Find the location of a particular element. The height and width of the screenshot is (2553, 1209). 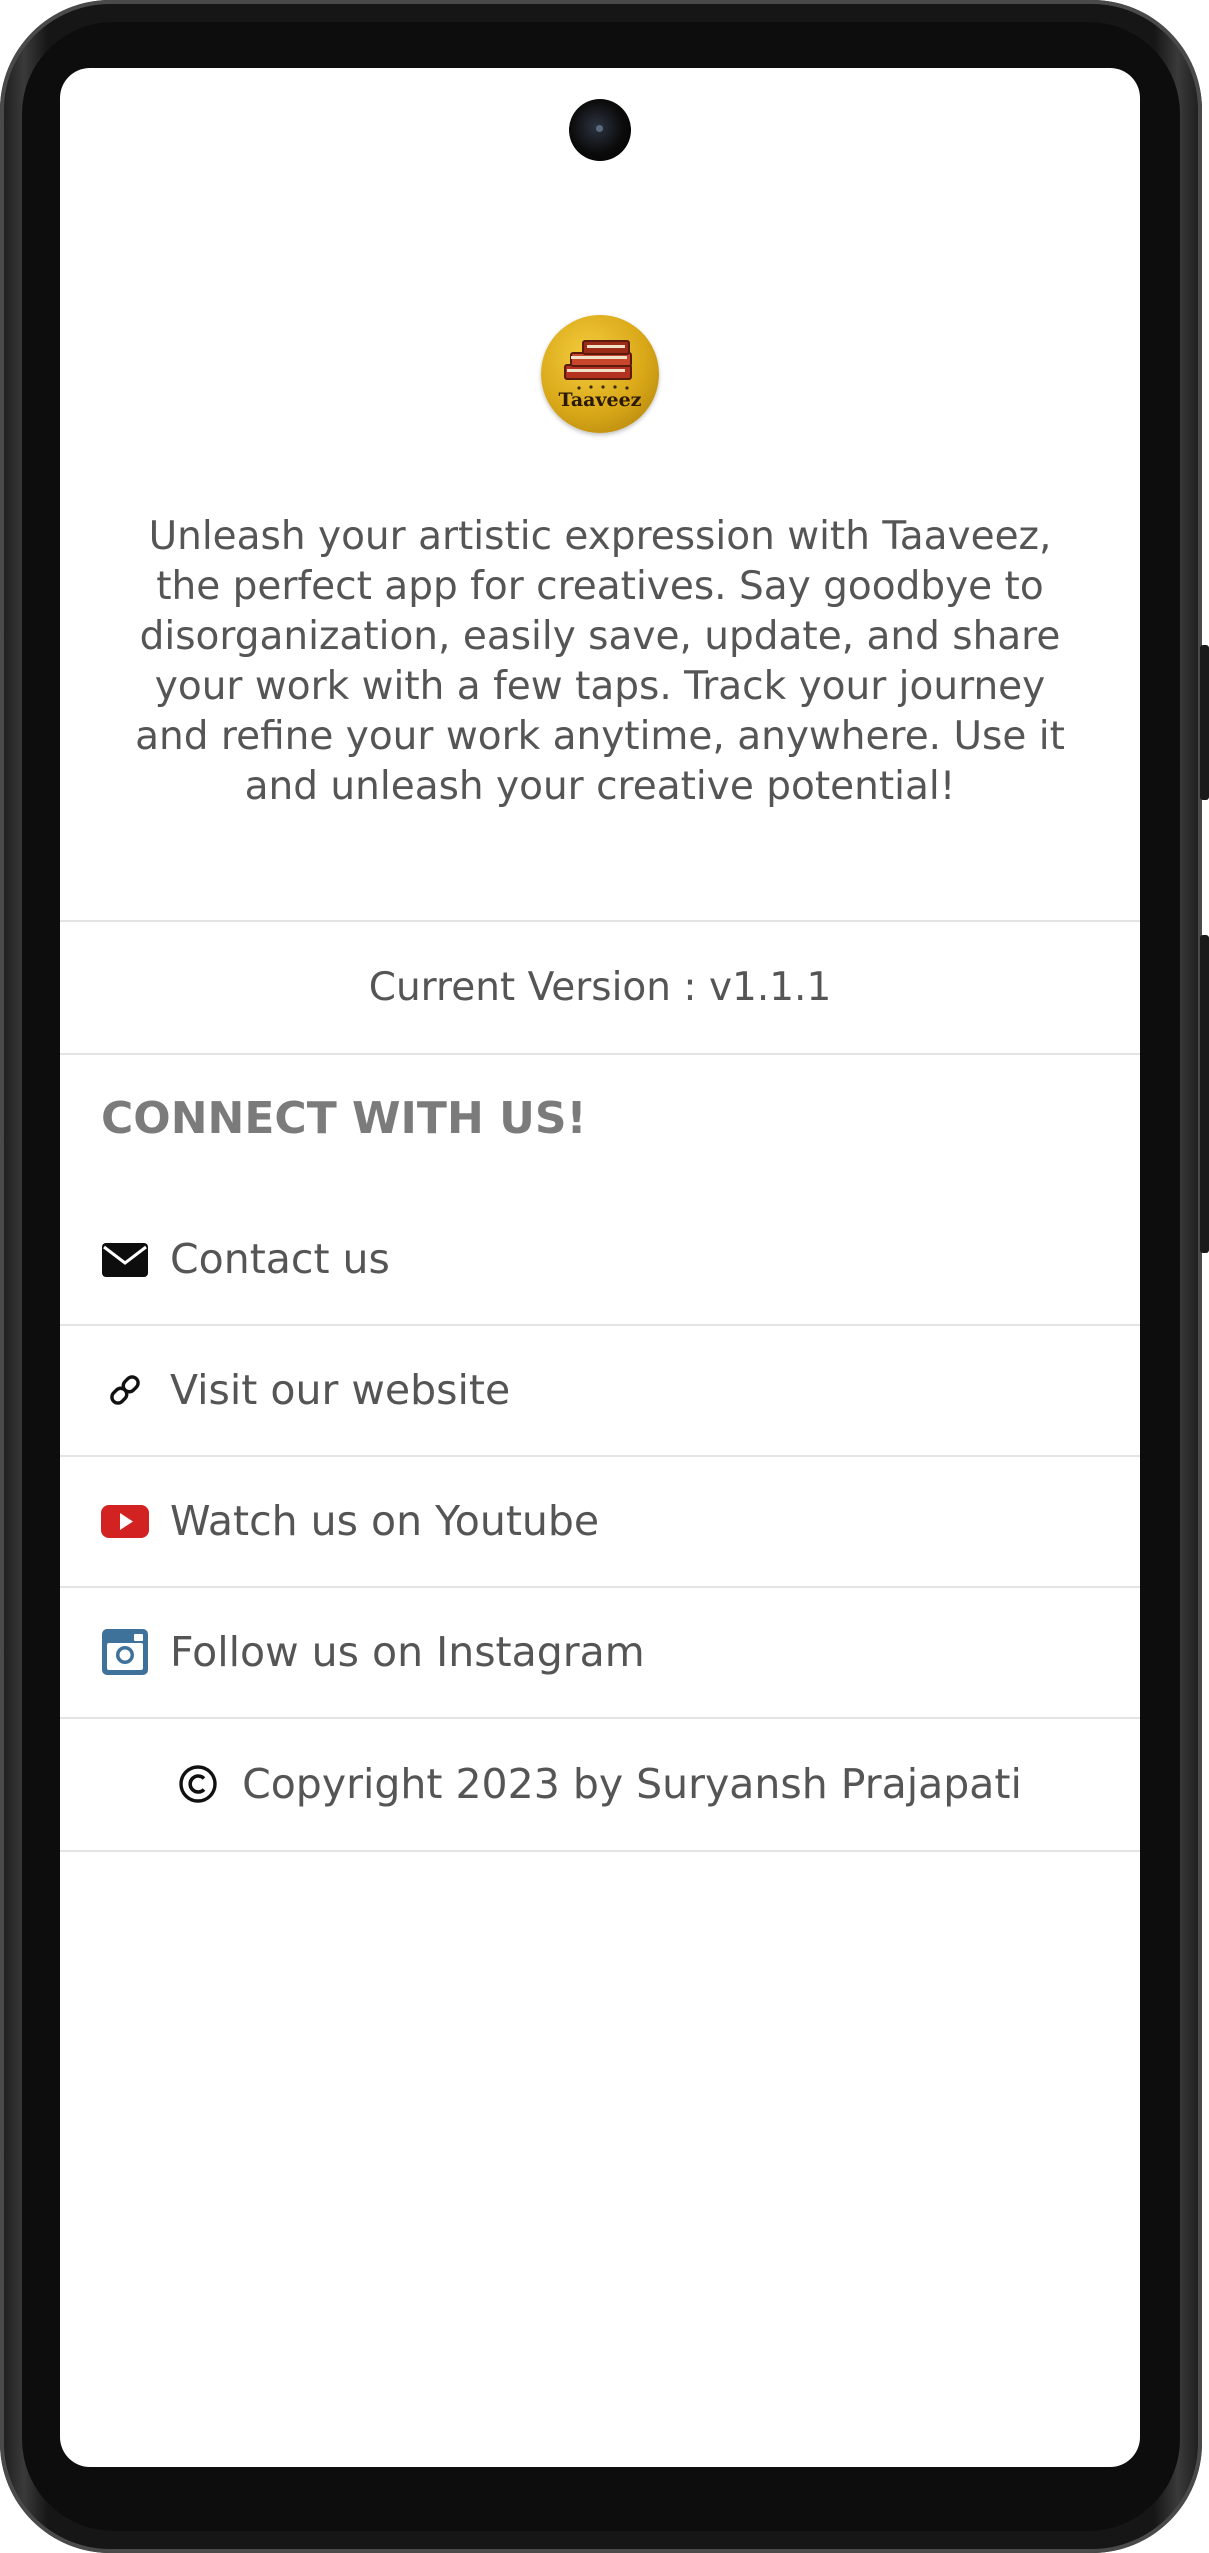

youtube-link: Watch us on Youtube is located at coordinates (600, 1521).